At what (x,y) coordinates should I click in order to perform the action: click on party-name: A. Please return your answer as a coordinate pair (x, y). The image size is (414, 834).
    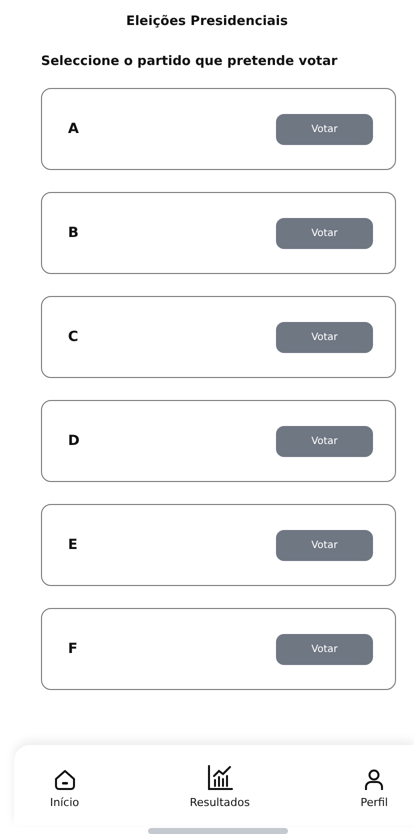
    Looking at the image, I should click on (73, 129).